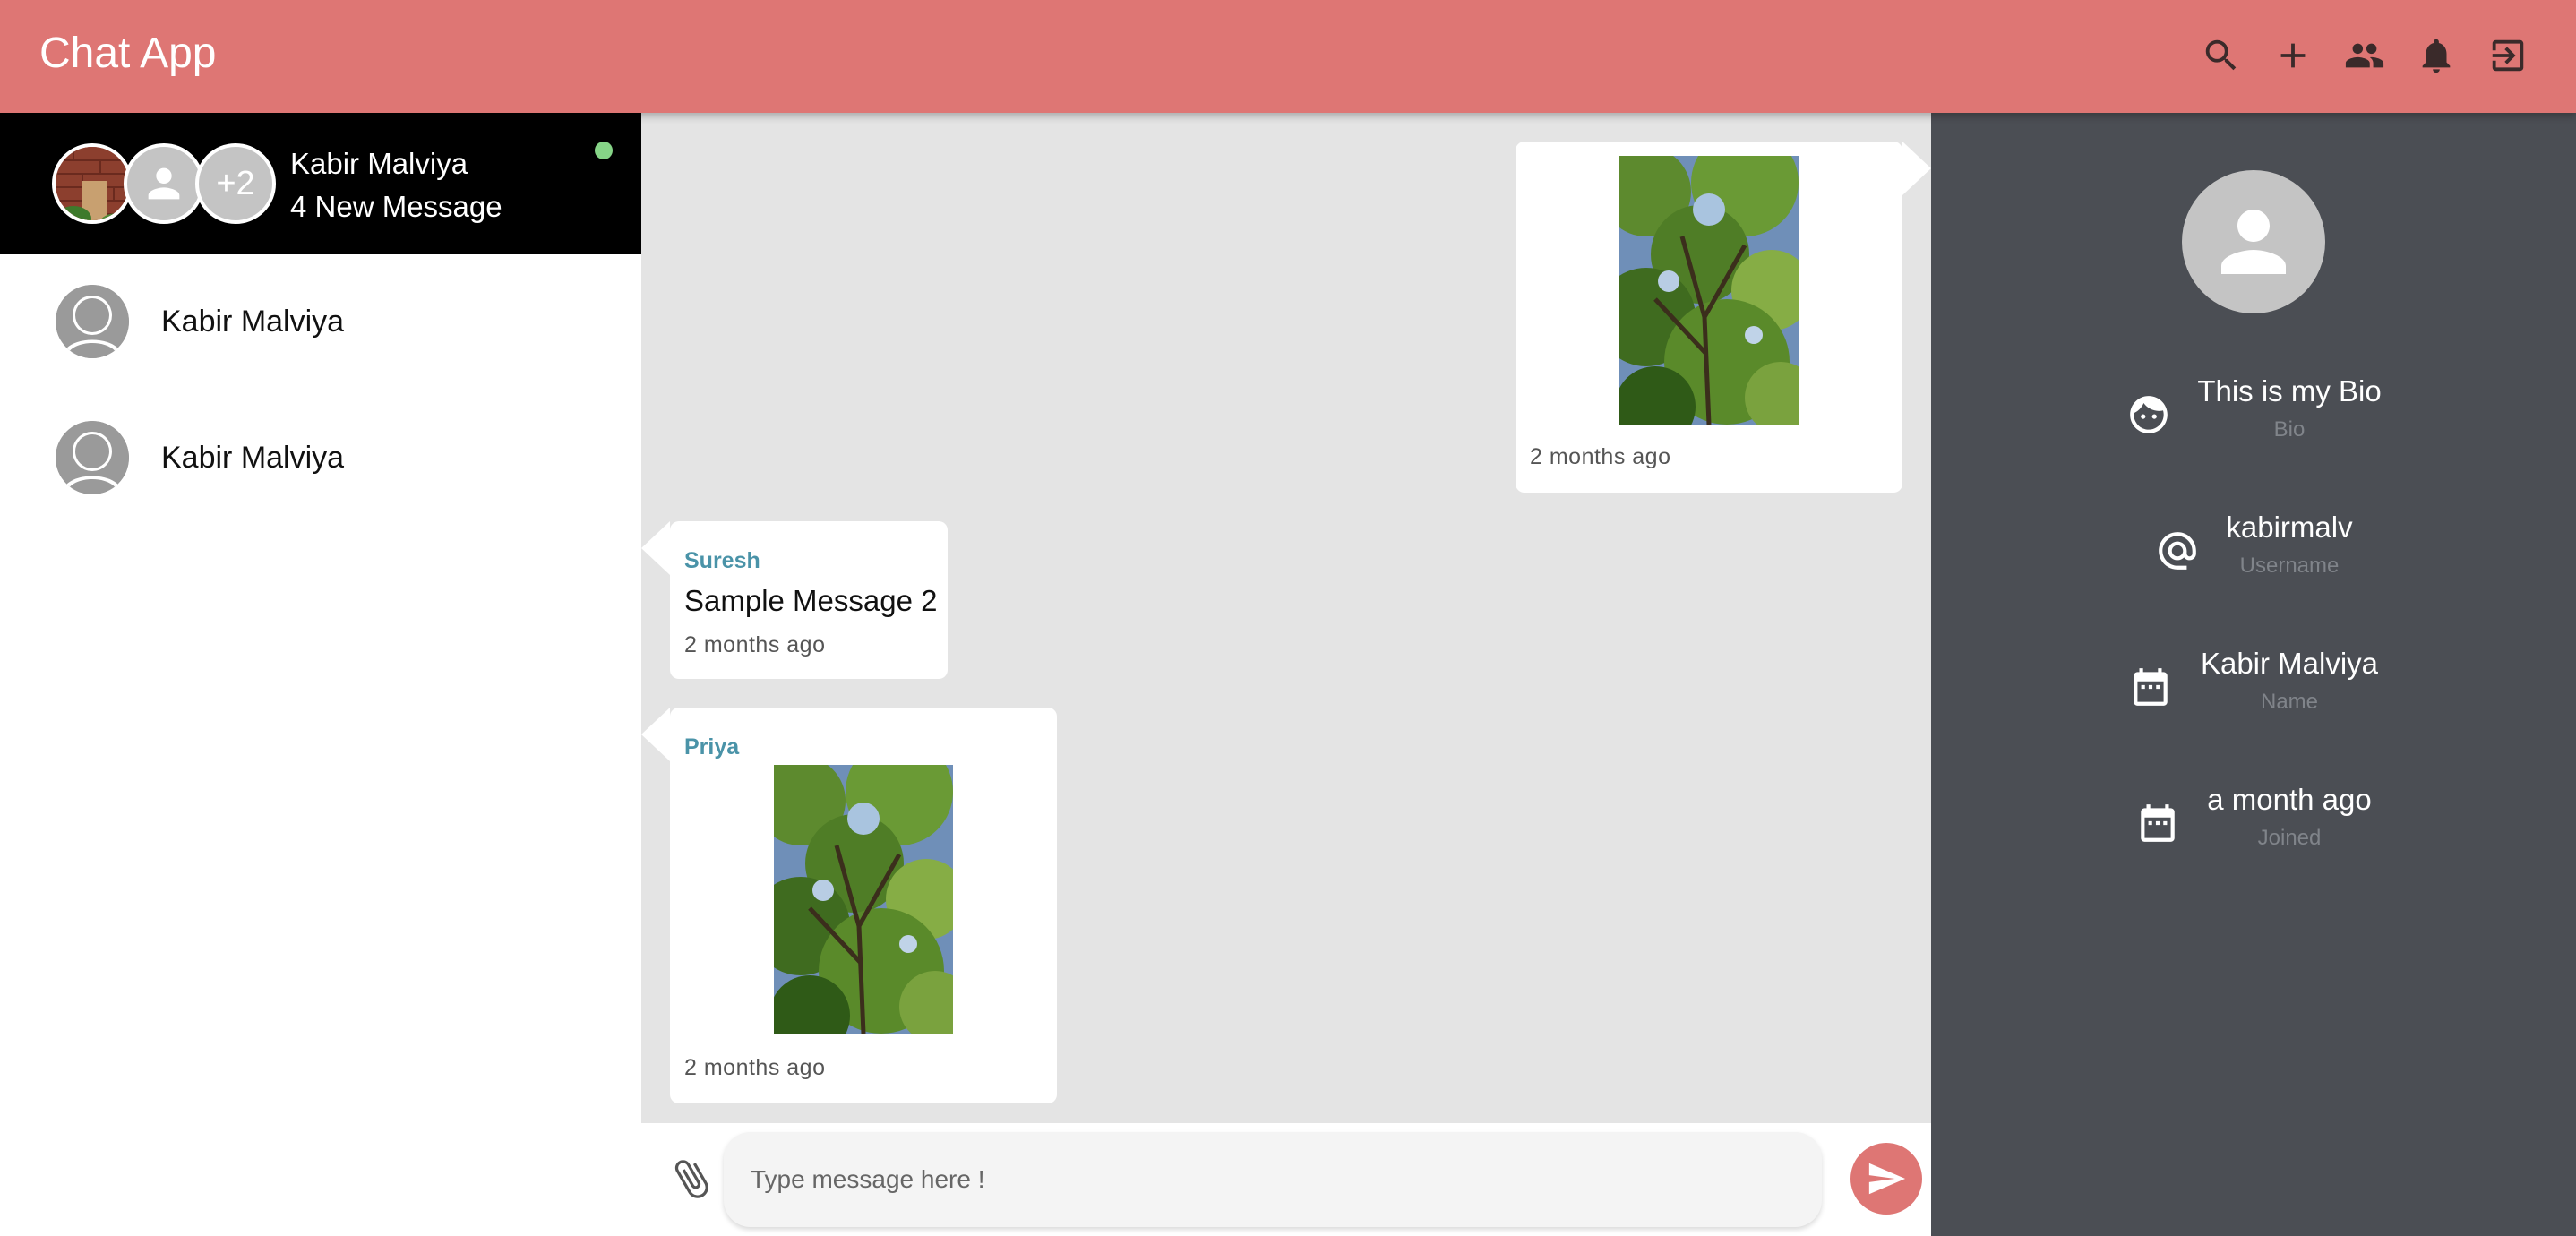 This screenshot has height=1236, width=2576. Describe the element at coordinates (811, 600) in the screenshot. I see `message-text: Sample Message 2` at that location.